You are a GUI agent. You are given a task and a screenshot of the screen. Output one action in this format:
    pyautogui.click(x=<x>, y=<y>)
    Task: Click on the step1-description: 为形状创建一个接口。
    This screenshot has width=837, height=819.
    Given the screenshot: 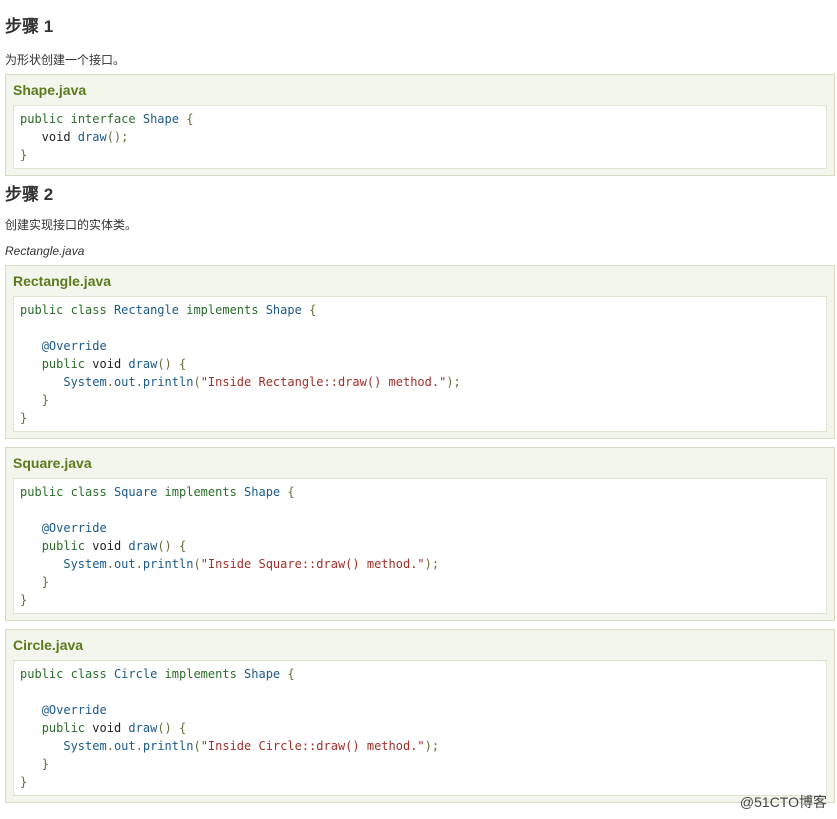 What is the action you would take?
    pyautogui.click(x=65, y=60)
    